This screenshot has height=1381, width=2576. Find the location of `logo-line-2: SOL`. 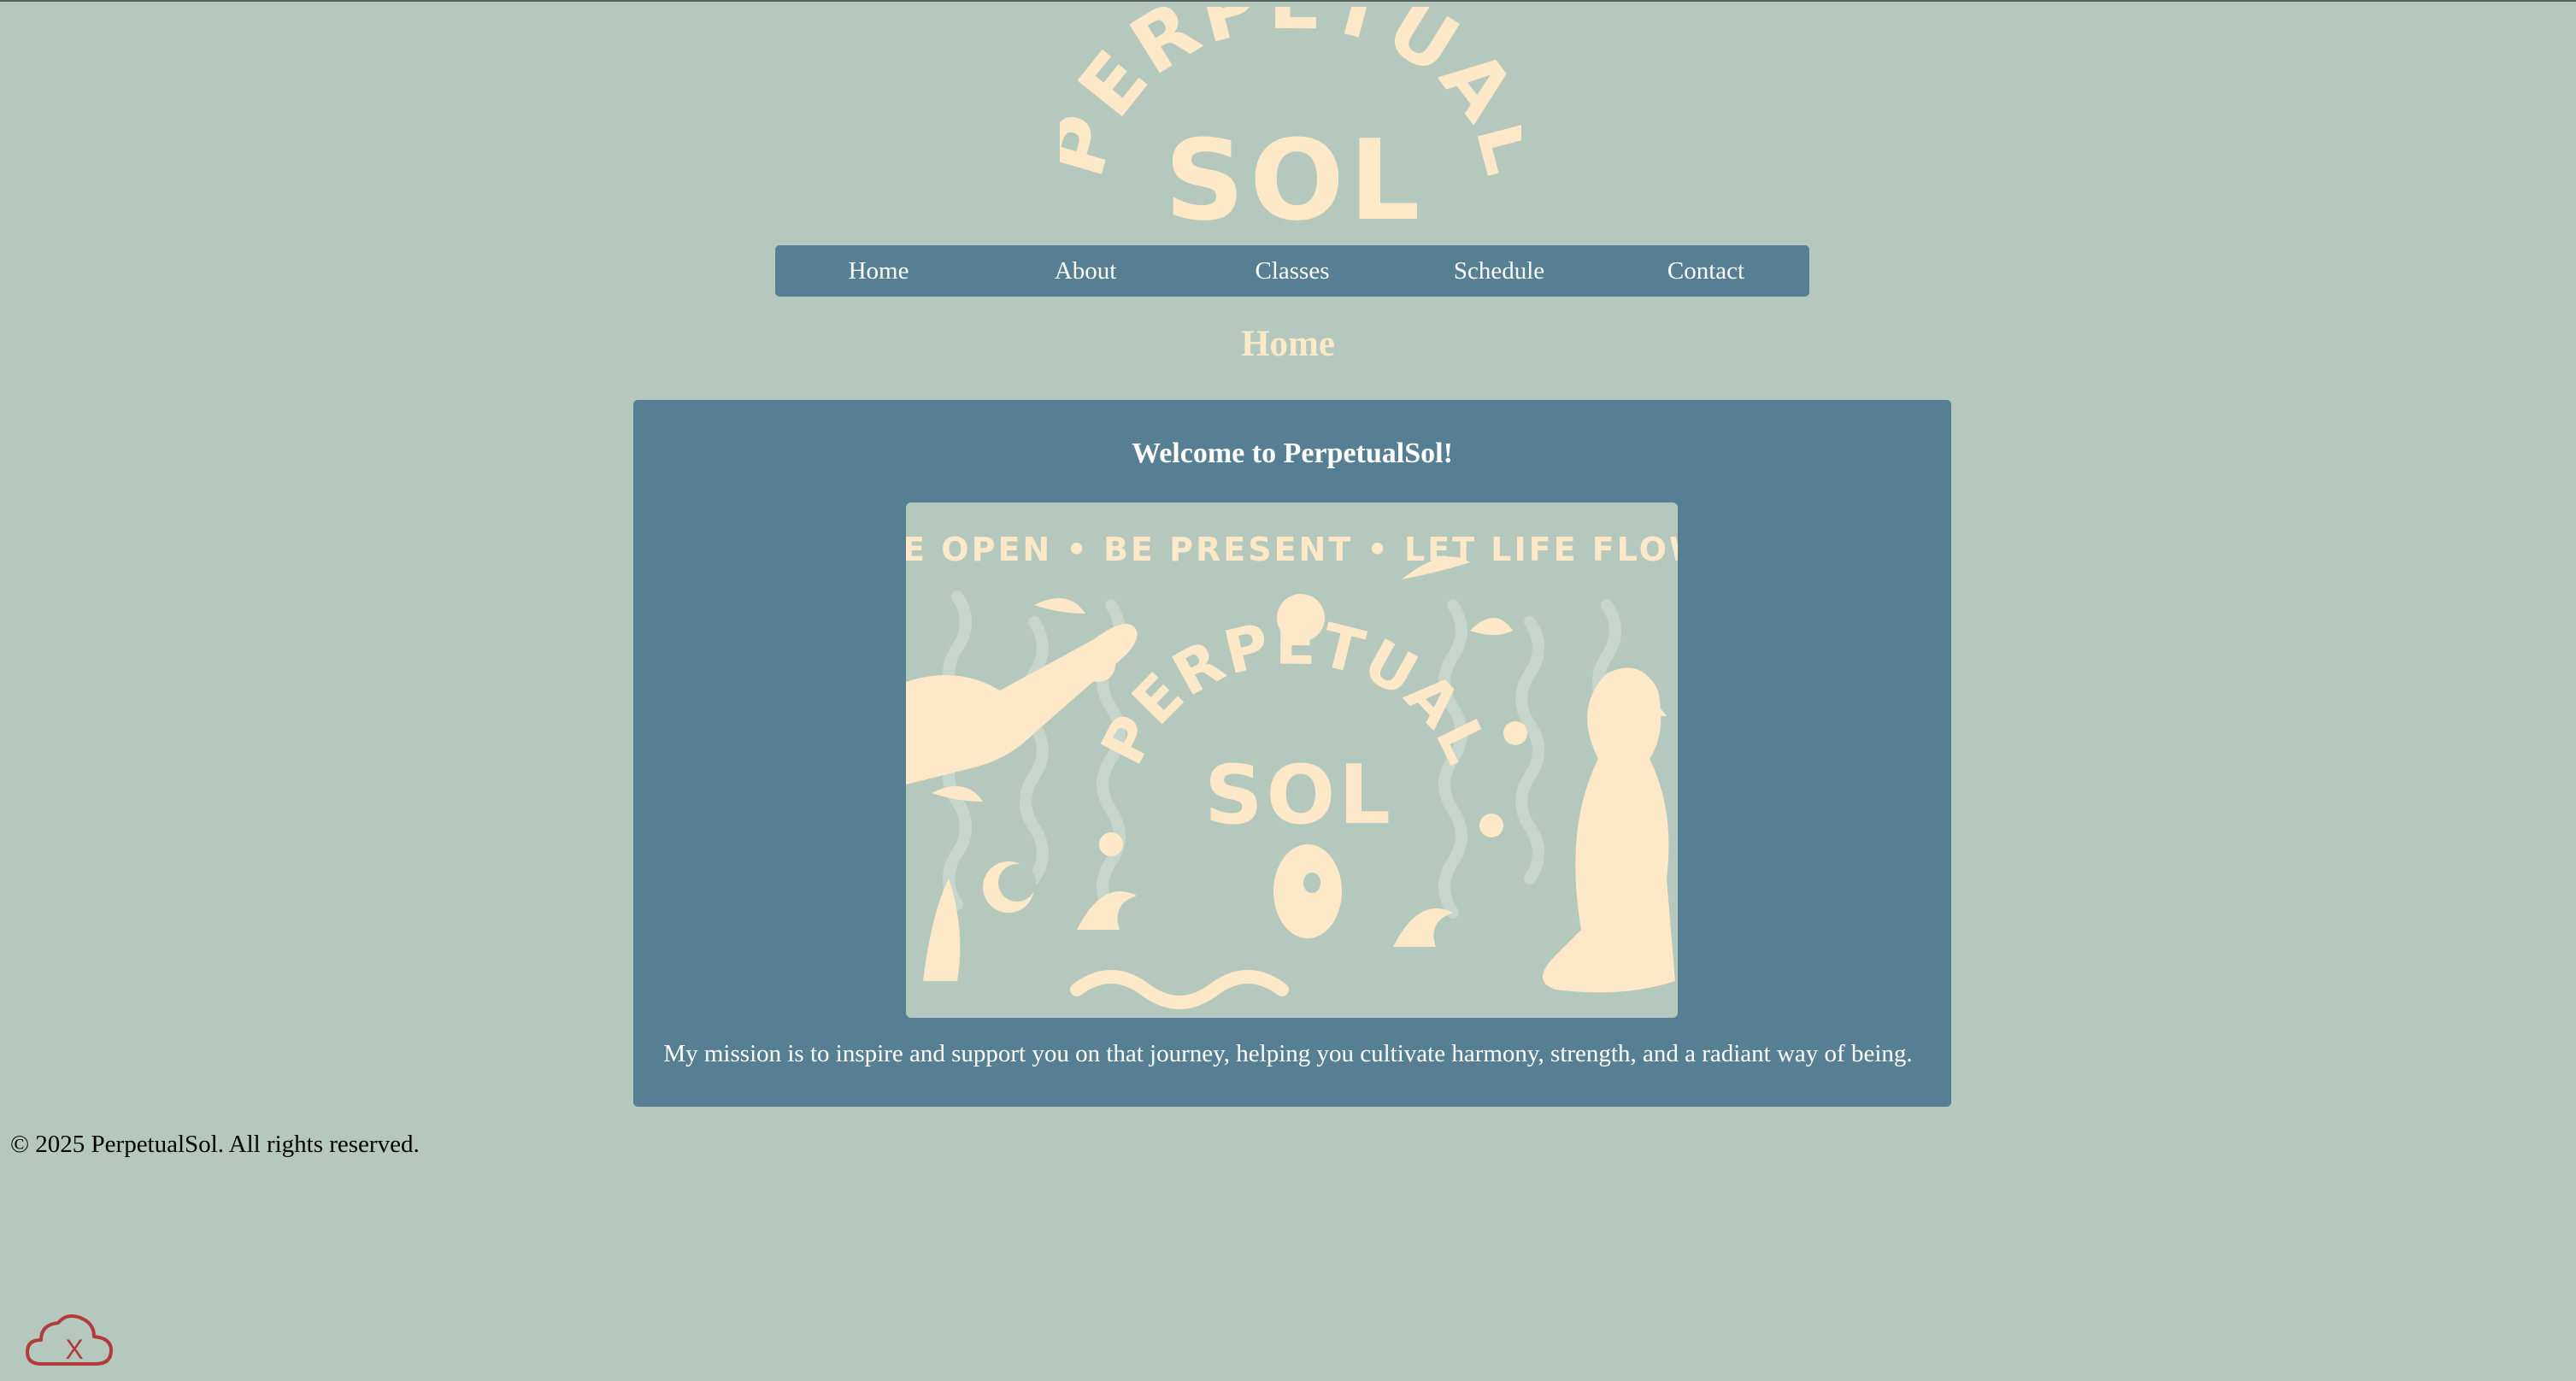

logo-line-2: SOL is located at coordinates (1295, 173).